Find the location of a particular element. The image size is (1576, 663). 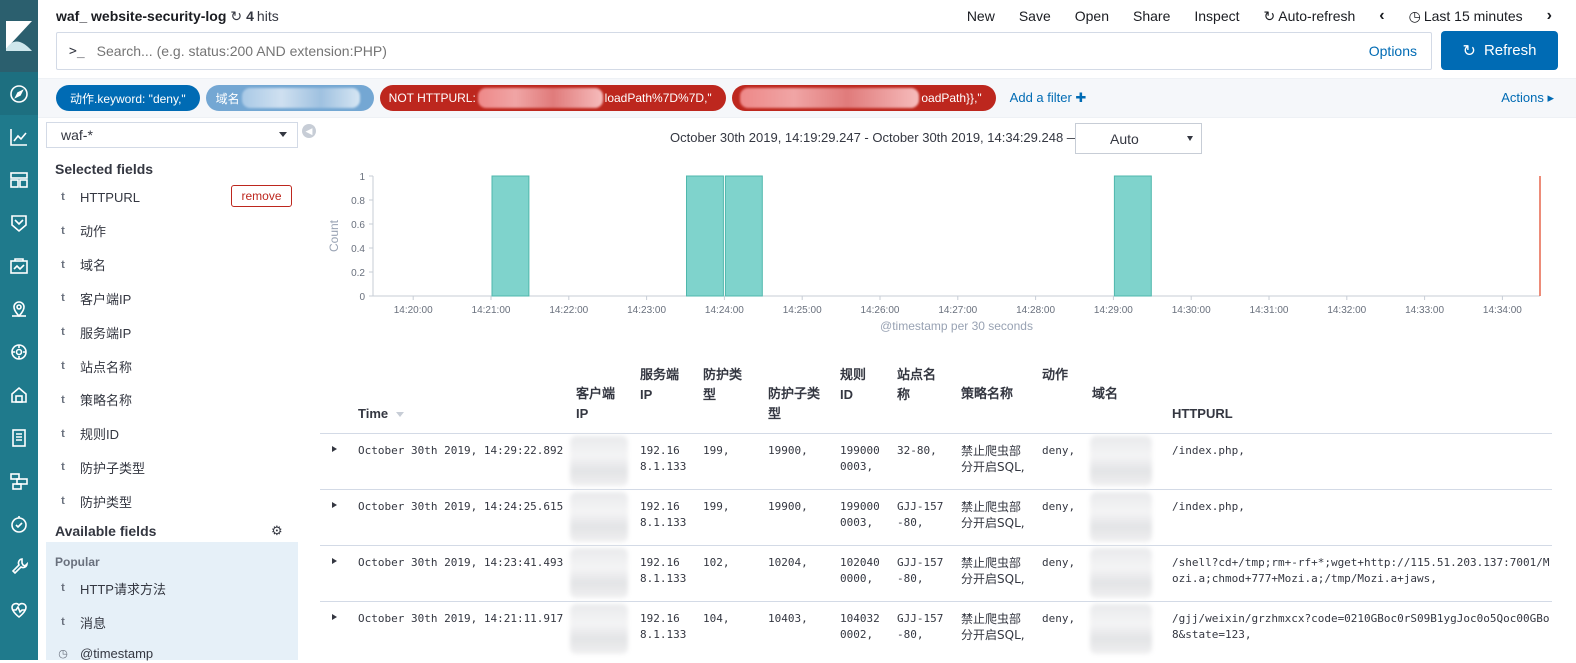

header-action: 动作 is located at coordinates (1055, 375).